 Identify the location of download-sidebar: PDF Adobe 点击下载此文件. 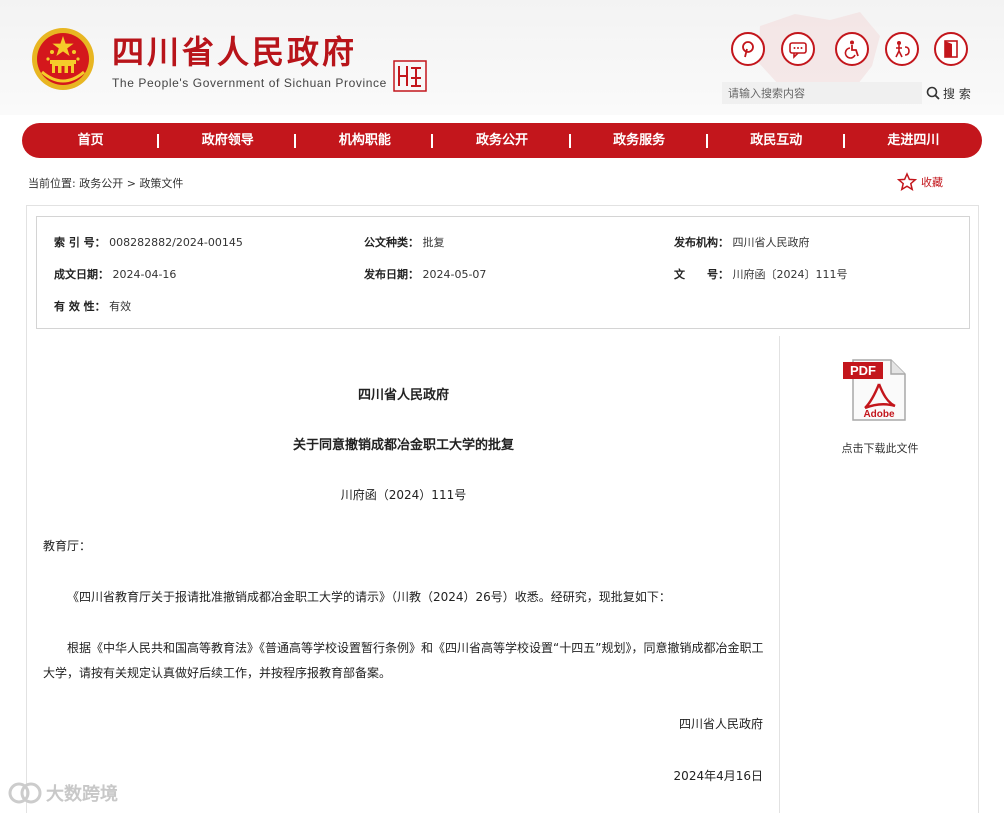
(880, 574).